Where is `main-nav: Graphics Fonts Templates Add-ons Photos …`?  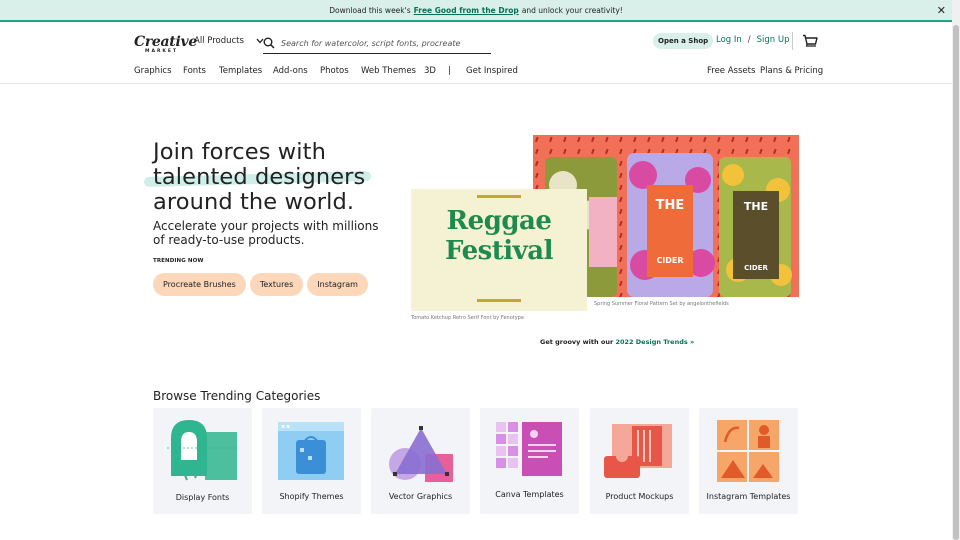
main-nav: Graphics Fonts Templates Add-ons Photos … is located at coordinates (476, 73).